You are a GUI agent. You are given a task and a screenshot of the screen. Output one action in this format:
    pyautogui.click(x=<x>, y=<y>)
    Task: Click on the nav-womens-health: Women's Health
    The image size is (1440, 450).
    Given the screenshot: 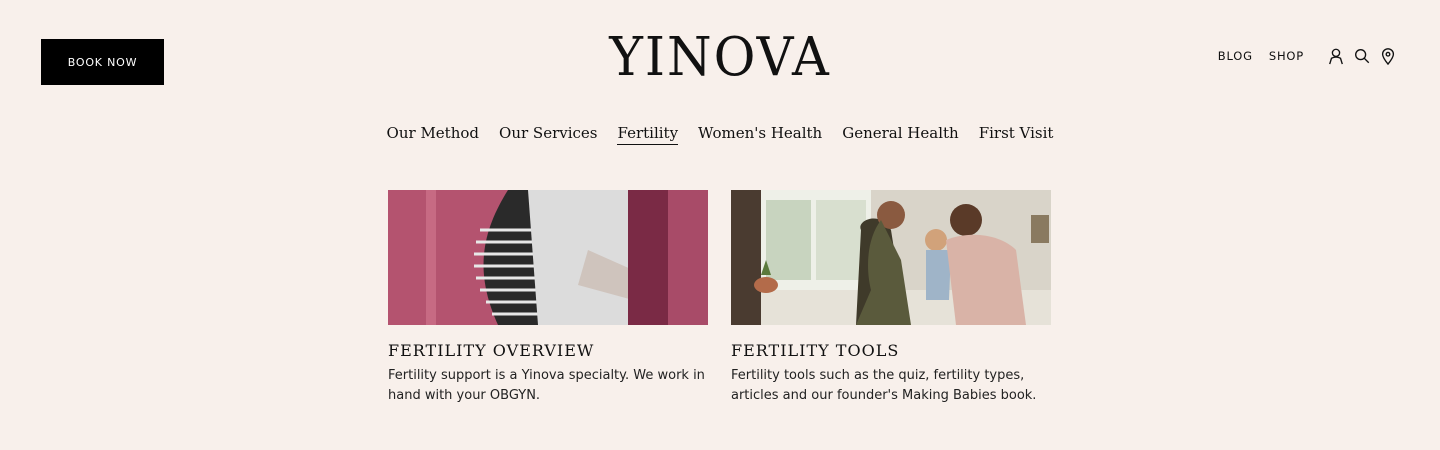 What is the action you would take?
    pyautogui.click(x=760, y=134)
    